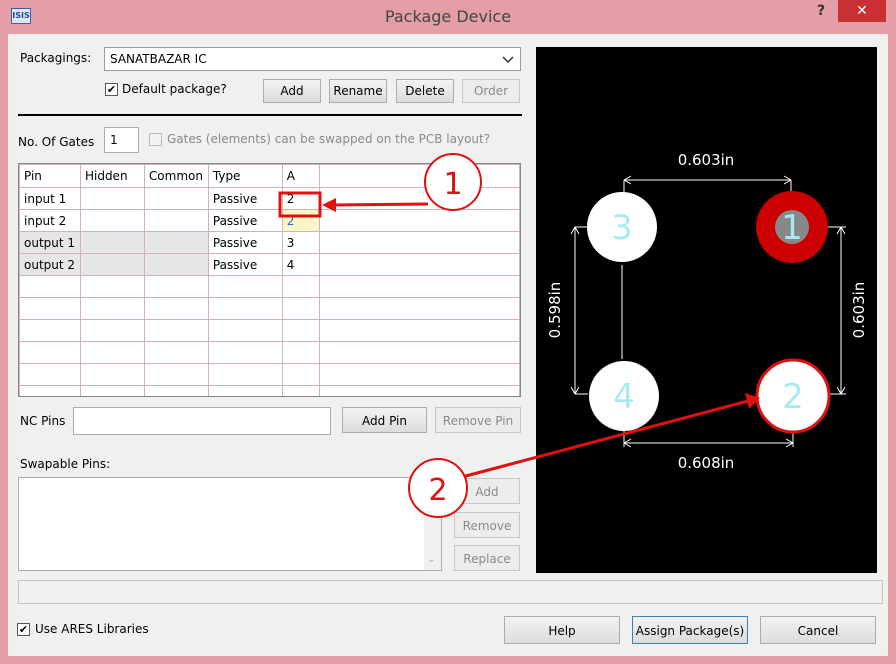 The image size is (896, 664). What do you see at coordinates (793, 397) in the screenshot?
I see `pad-2-label: 2` at bounding box center [793, 397].